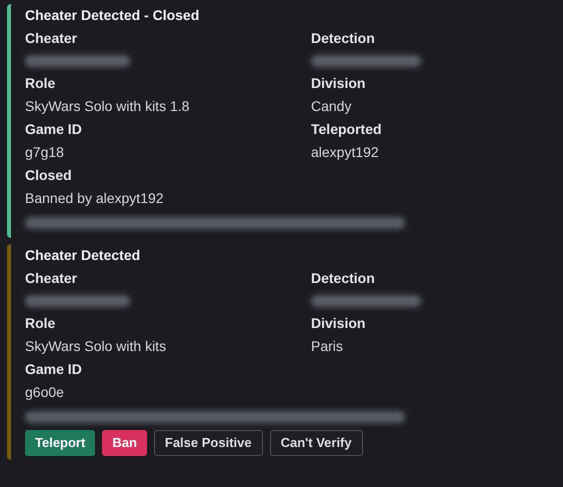  I want to click on field-value: Paris, so click(327, 346).